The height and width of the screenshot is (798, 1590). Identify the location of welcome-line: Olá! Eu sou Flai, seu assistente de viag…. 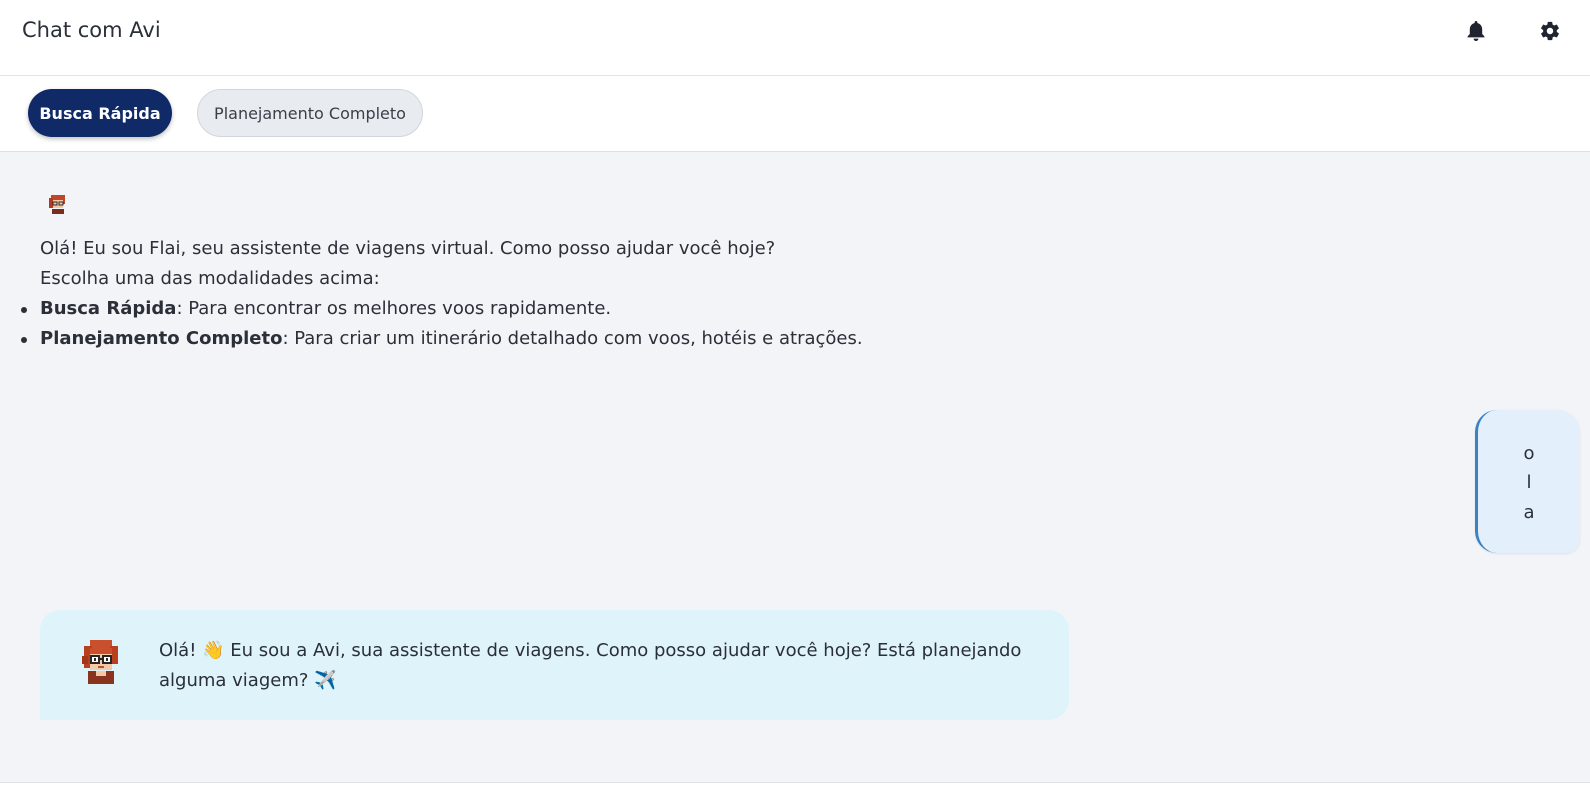
(408, 248).